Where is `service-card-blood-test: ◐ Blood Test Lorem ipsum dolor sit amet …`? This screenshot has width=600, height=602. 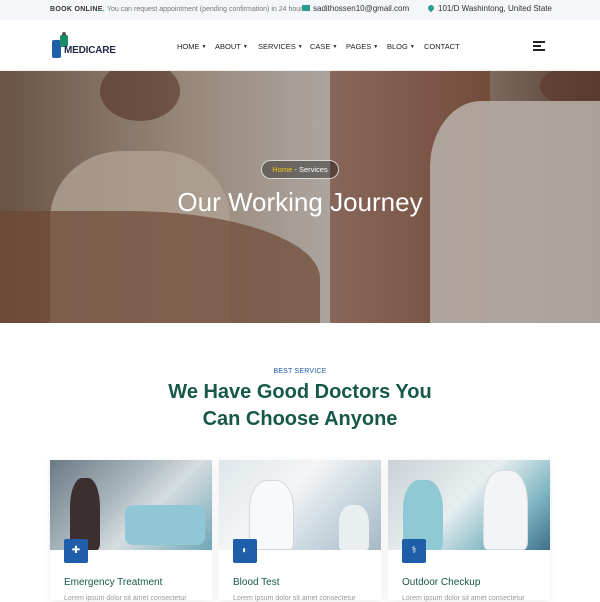
service-card-blood-test: ◐ Blood Test Lorem ipsum dolor sit amet … is located at coordinates (300, 531).